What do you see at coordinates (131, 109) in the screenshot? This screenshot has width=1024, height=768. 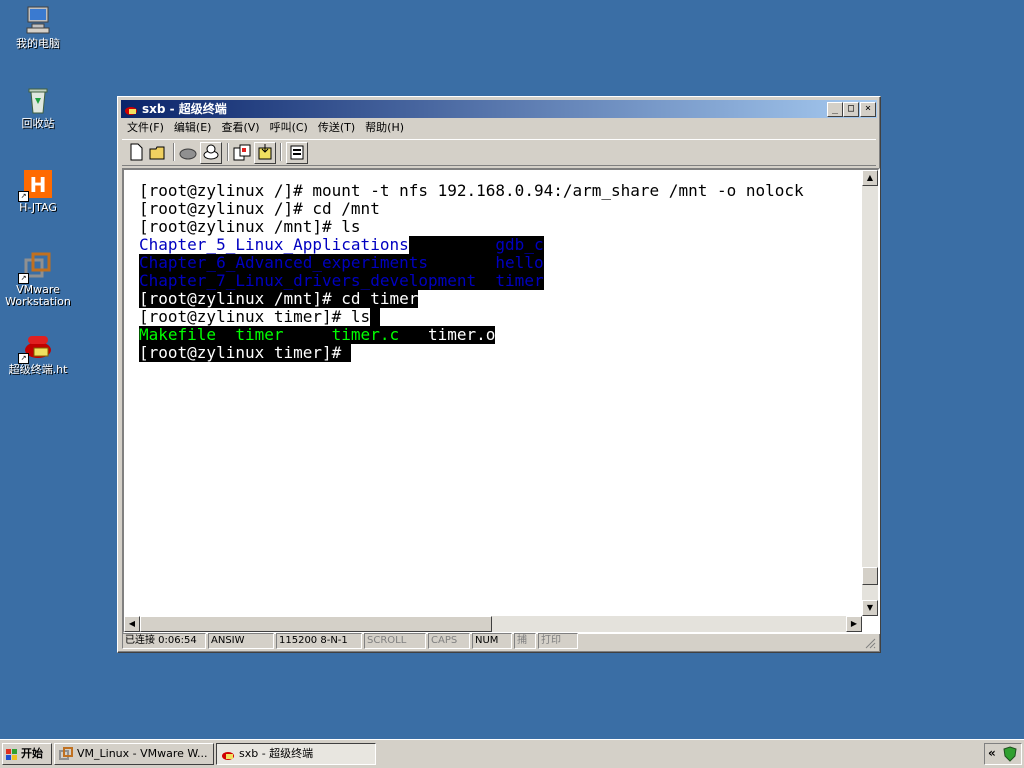 I see `hyperterminal-title-icon` at bounding box center [131, 109].